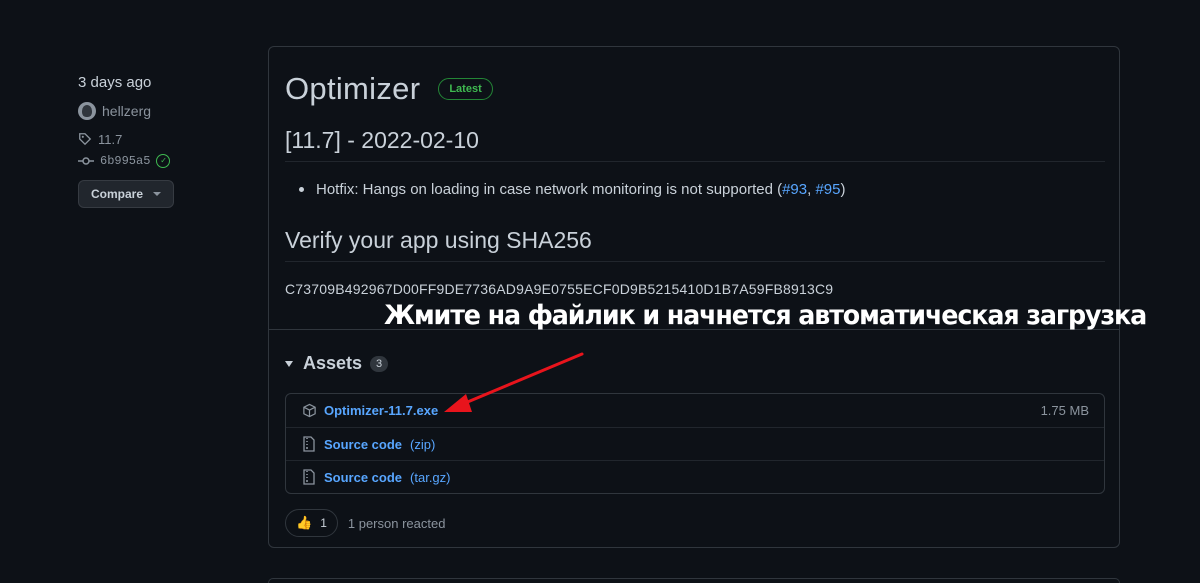 The height and width of the screenshot is (583, 1200). Describe the element at coordinates (422, 444) in the screenshot. I see `asset-ext: (zip)` at that location.